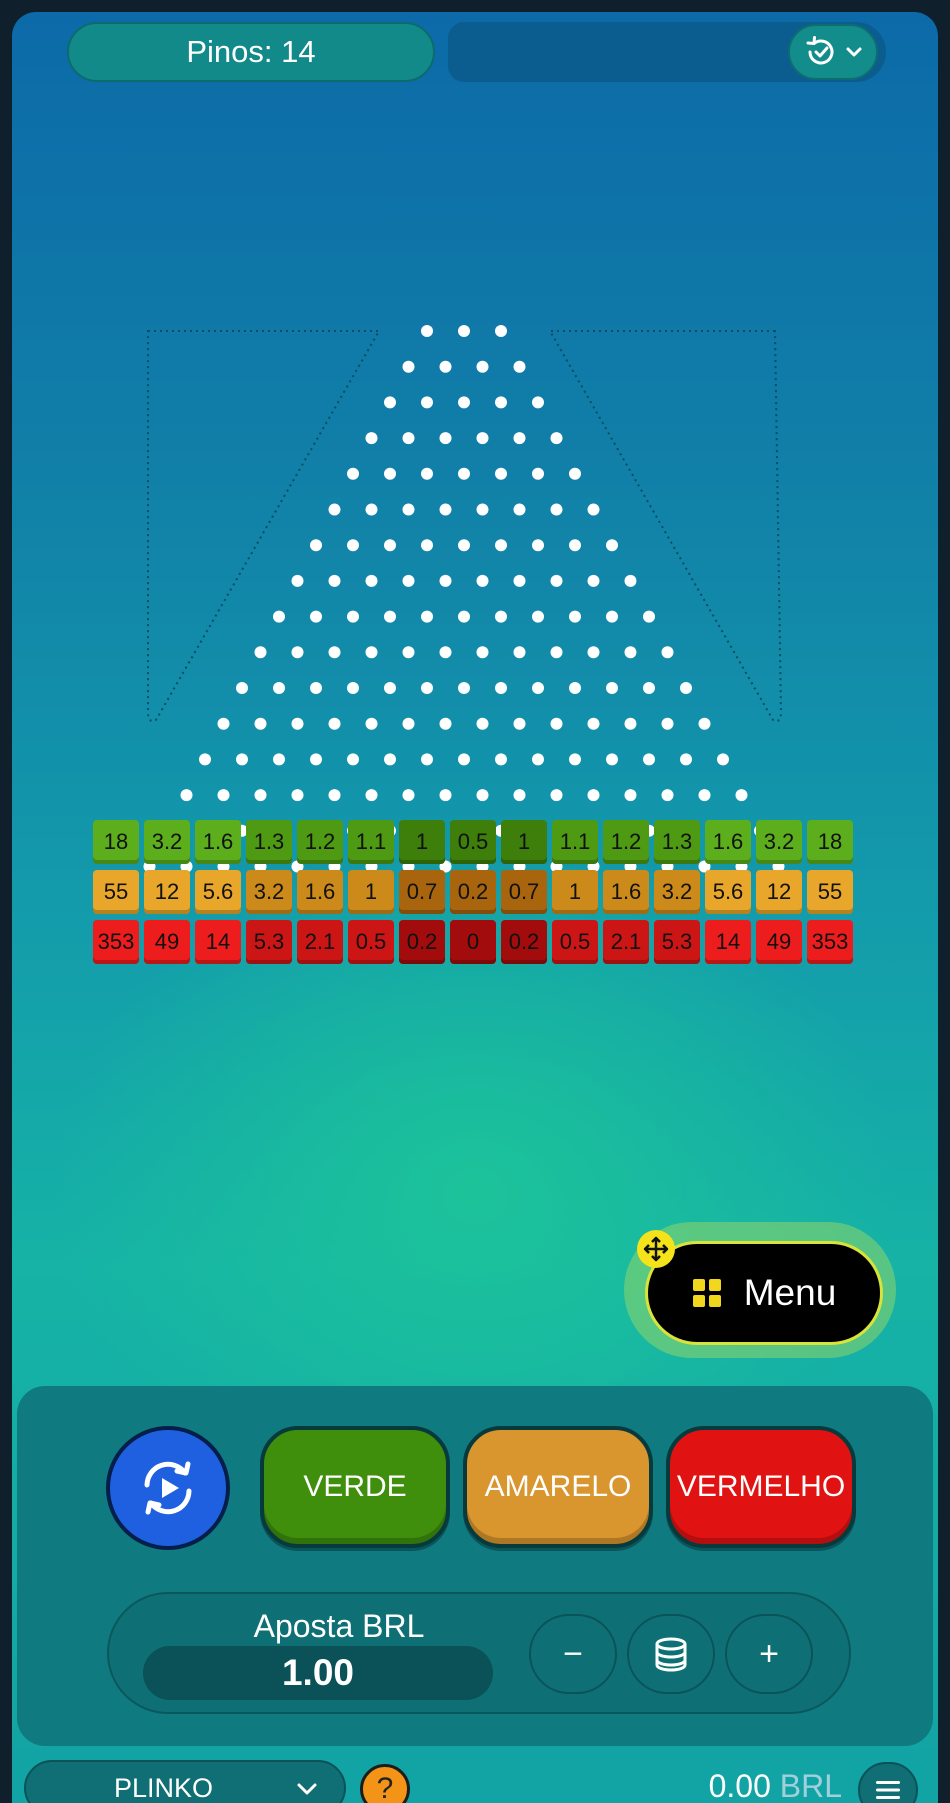 This screenshot has height=1803, width=950. I want to click on move-icon, so click(656, 1249).